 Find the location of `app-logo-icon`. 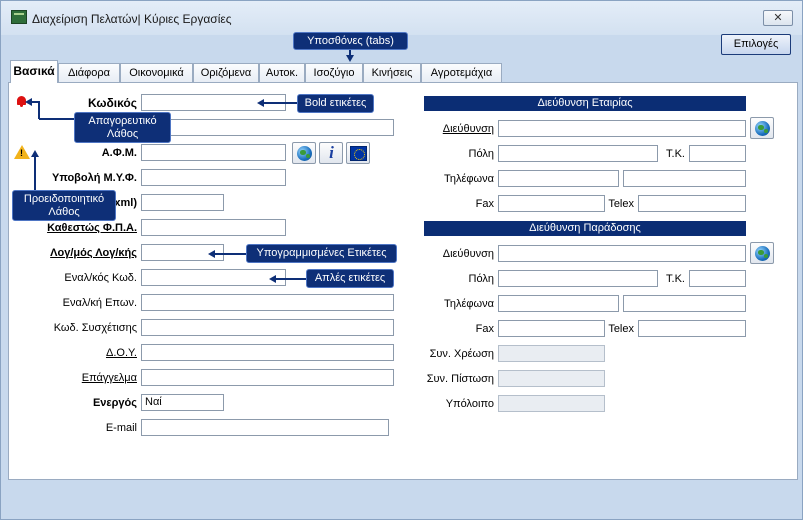

app-logo-icon is located at coordinates (19, 17).